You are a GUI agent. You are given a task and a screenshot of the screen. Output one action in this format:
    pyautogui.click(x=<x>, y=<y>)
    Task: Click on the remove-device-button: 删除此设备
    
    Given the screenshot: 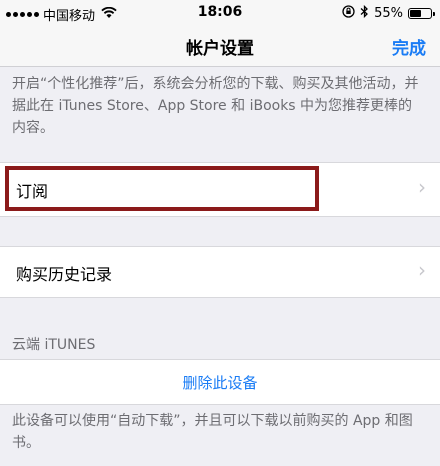 What is the action you would take?
    pyautogui.click(x=220, y=382)
    